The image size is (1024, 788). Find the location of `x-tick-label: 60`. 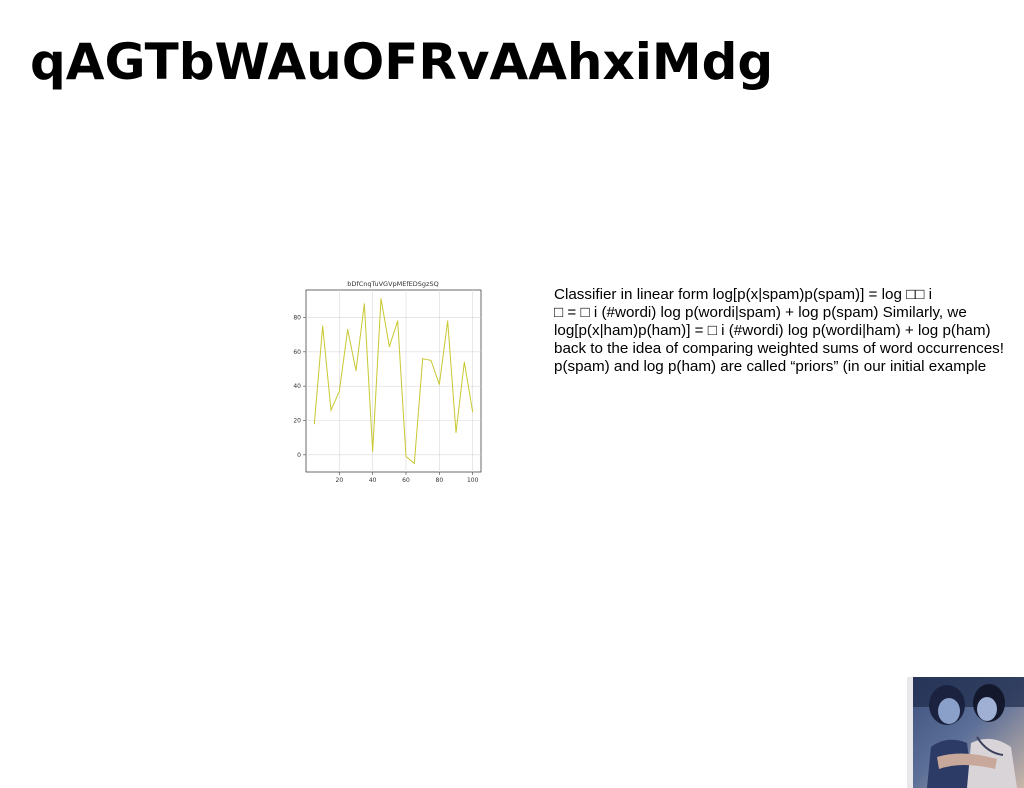

x-tick-label: 60 is located at coordinates (406, 480).